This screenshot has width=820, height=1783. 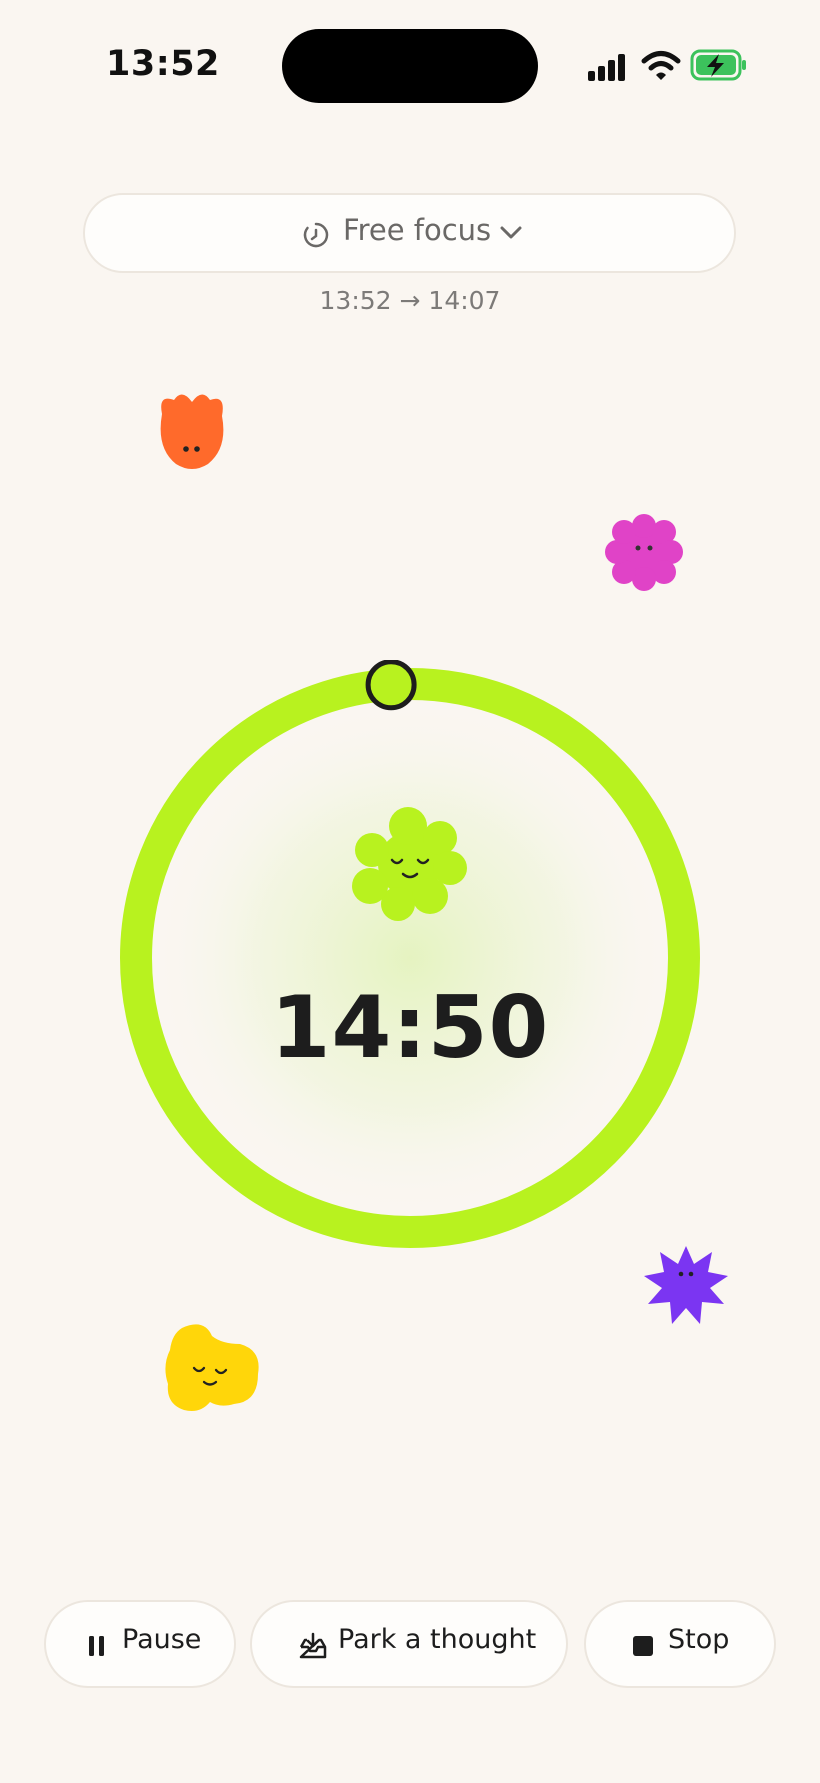 I want to click on stop-button: Stop, so click(x=680, y=1644).